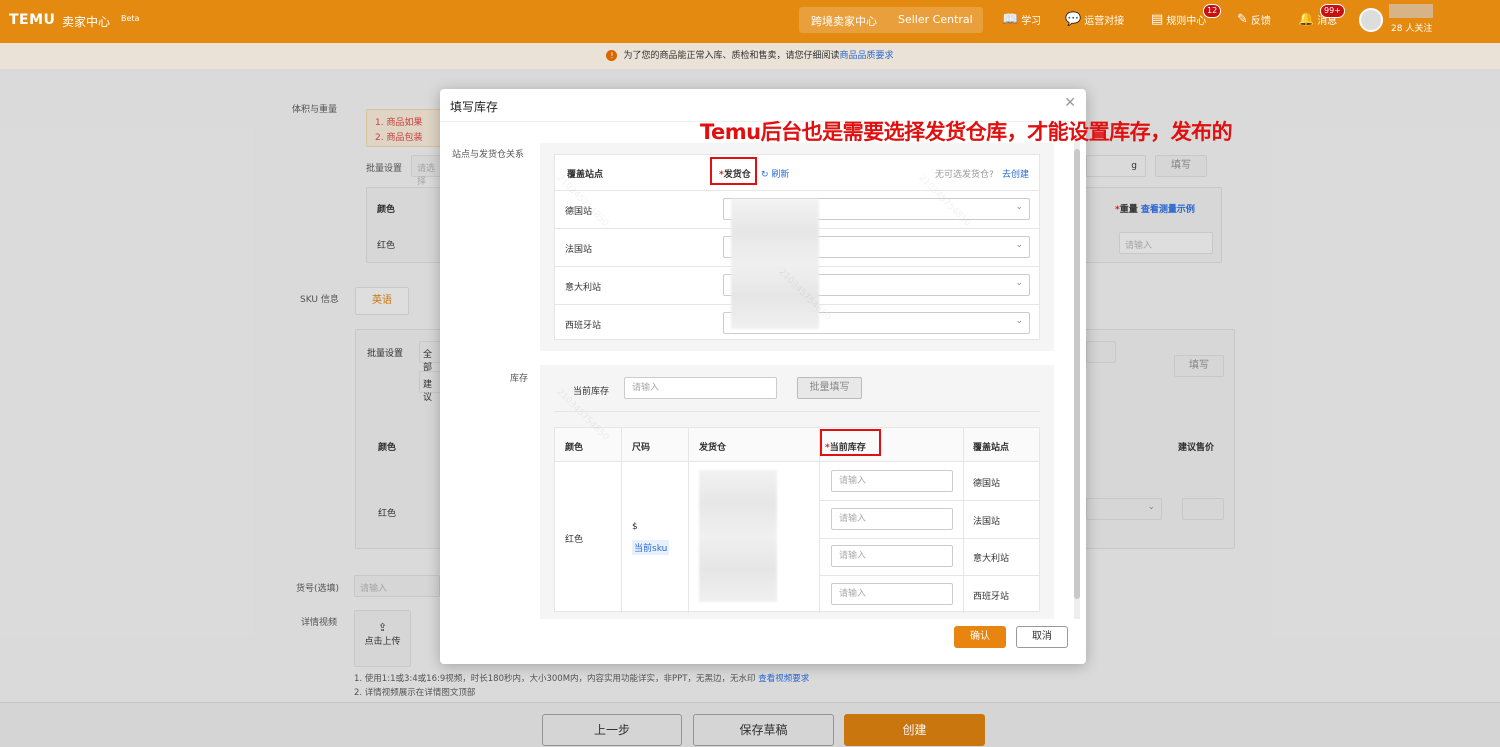 The height and width of the screenshot is (747, 1500). Describe the element at coordinates (387, 514) in the screenshot. I see `red-color-cell-2: 红色` at that location.